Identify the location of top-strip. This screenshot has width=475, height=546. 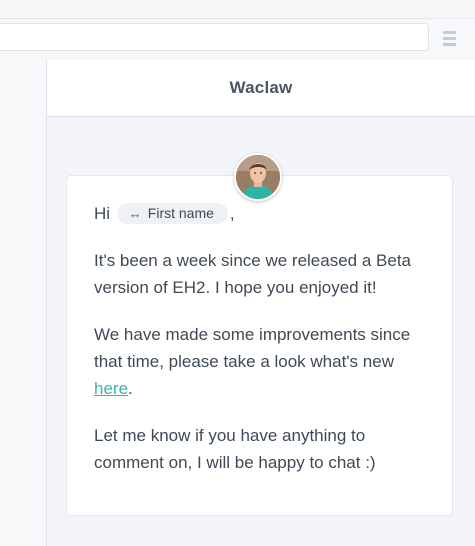
(237, 9).